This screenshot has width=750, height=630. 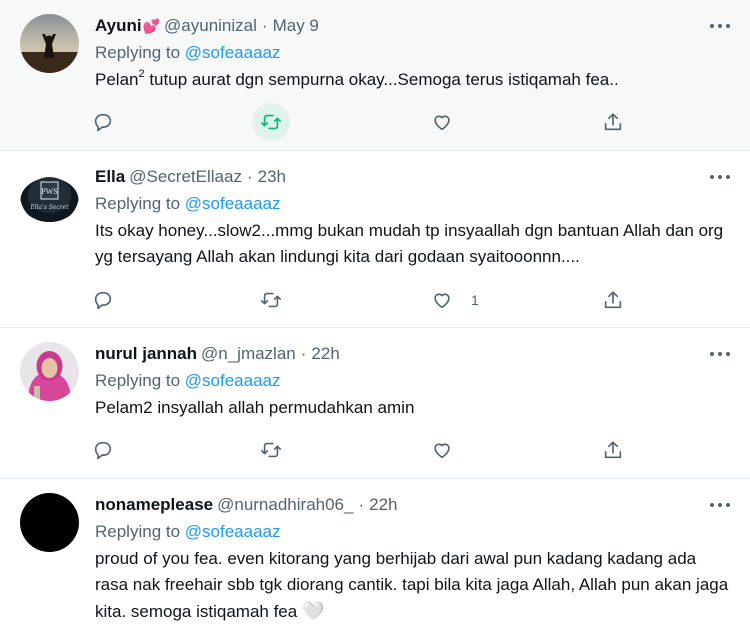 I want to click on tweet-actions: 1, so click(x=362, y=300).